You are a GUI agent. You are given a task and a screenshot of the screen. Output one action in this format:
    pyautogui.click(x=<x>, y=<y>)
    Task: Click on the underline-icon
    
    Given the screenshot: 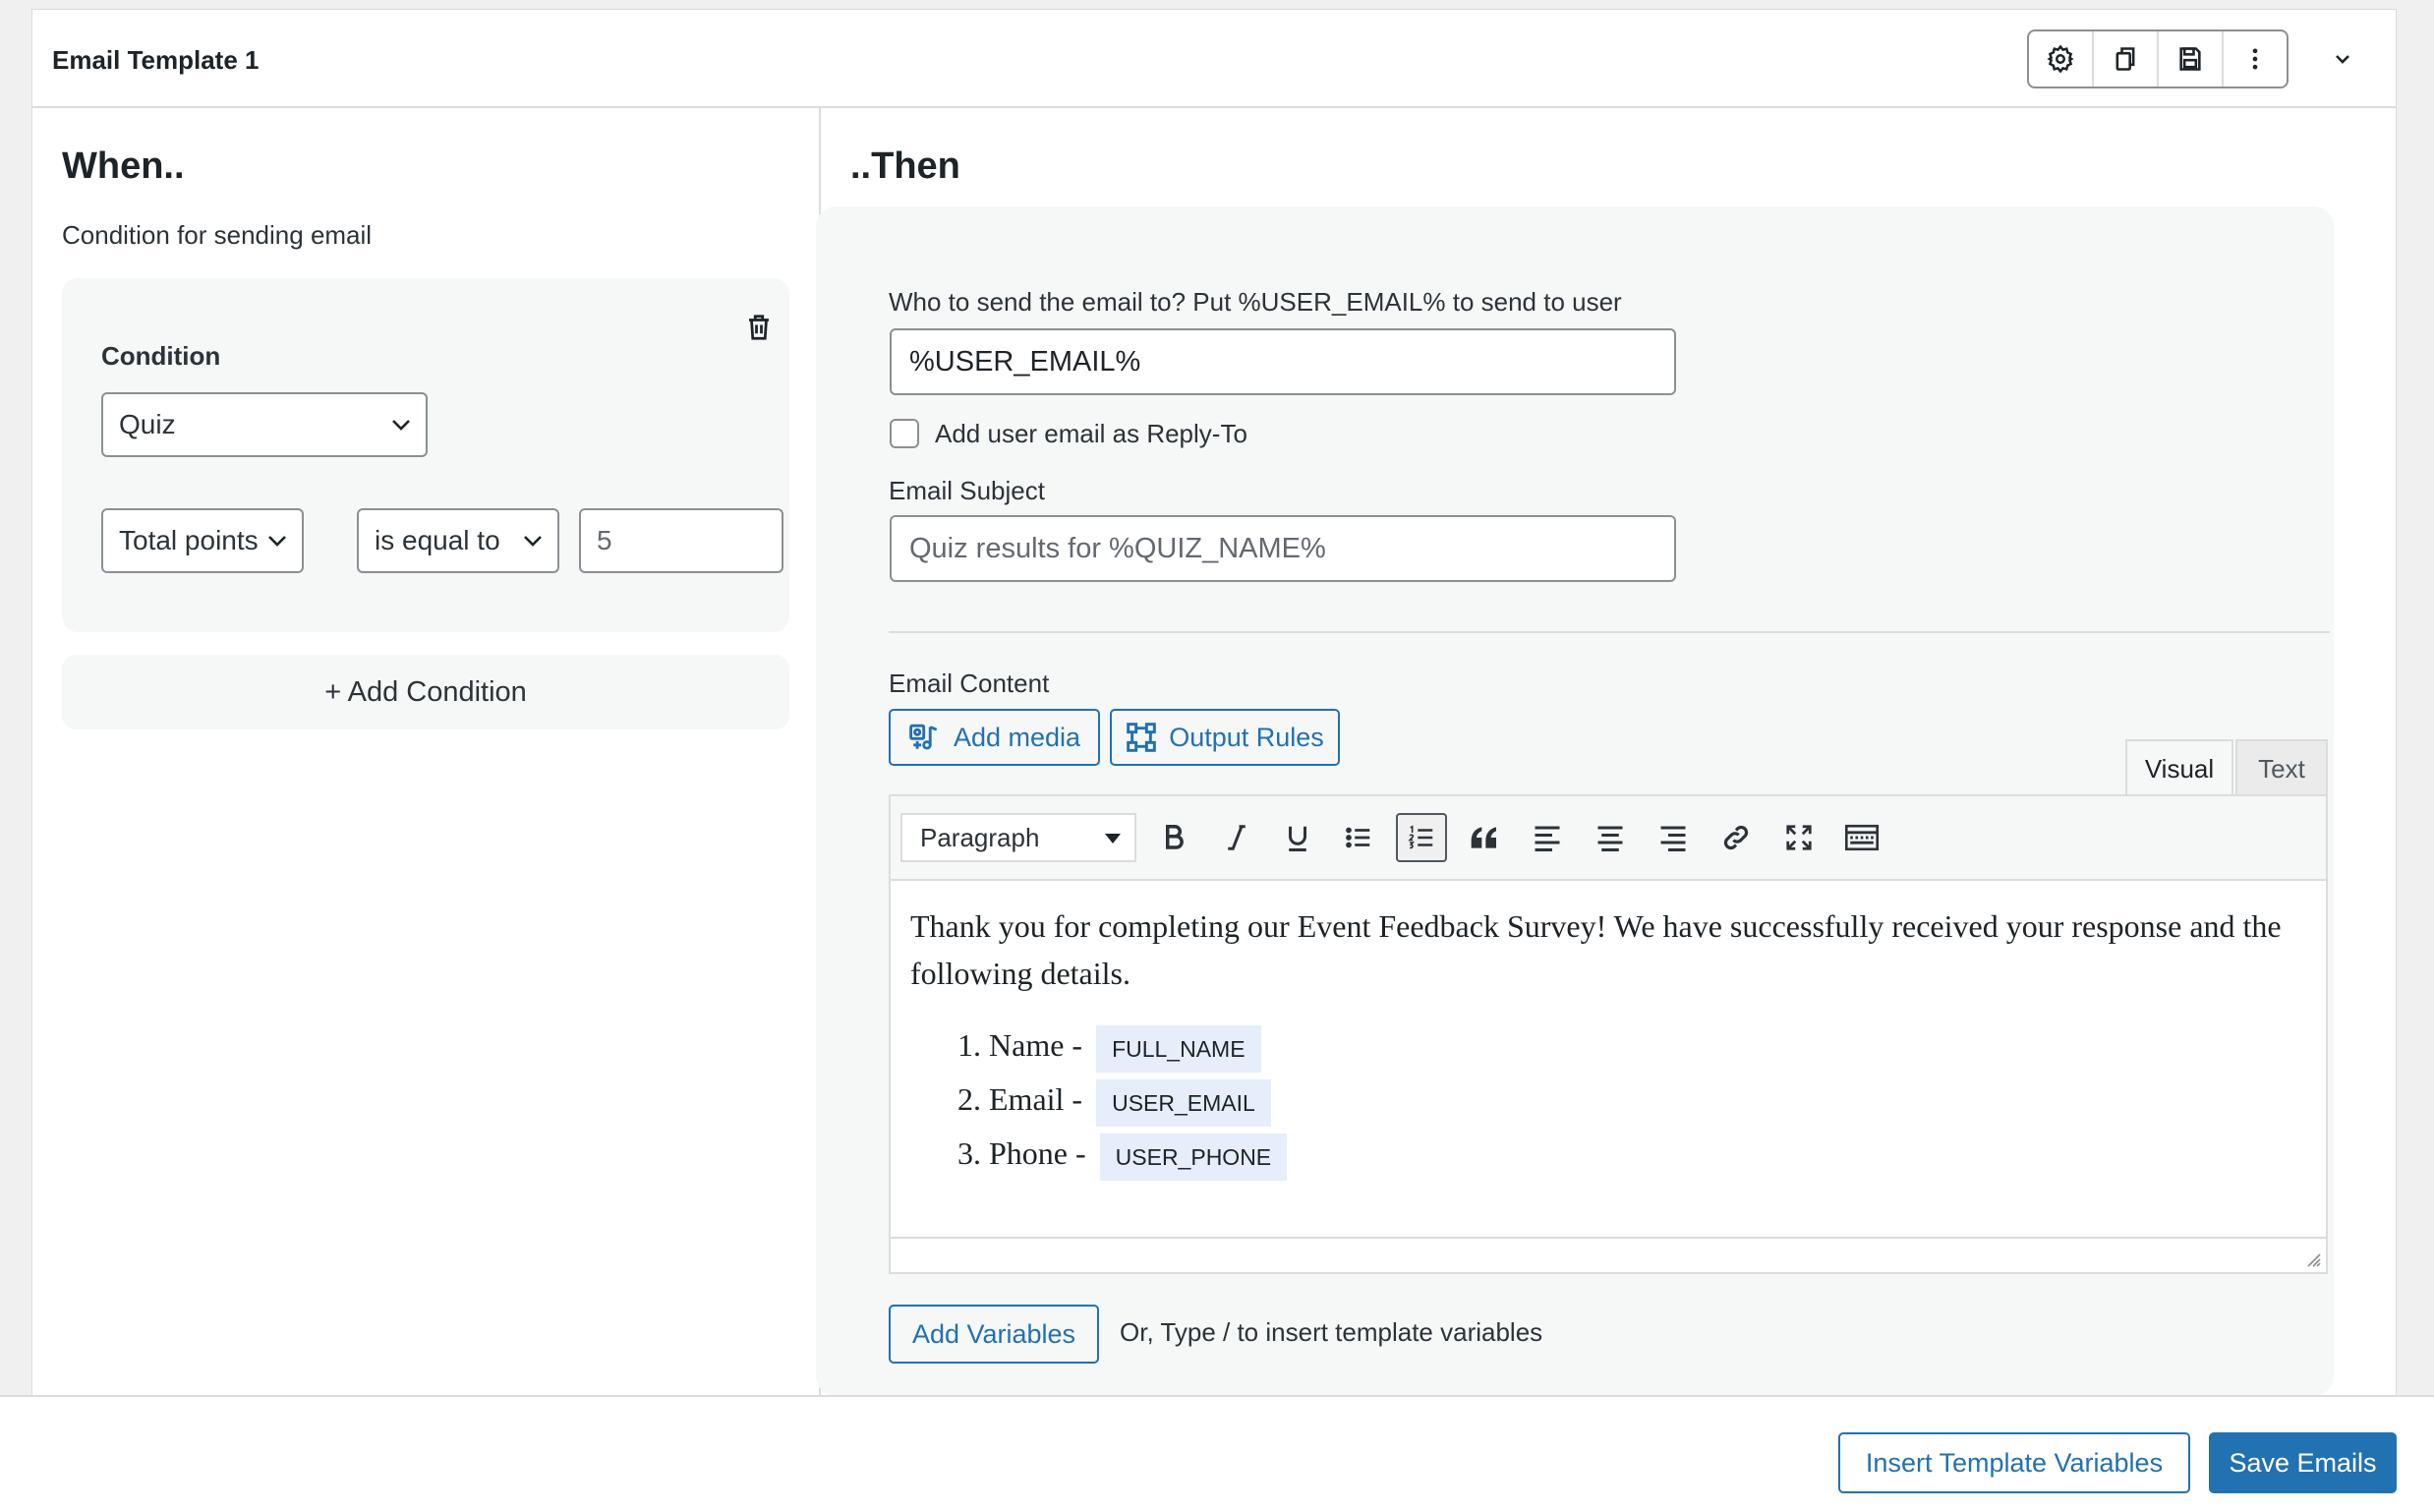 What is the action you would take?
    pyautogui.click(x=1297, y=838)
    